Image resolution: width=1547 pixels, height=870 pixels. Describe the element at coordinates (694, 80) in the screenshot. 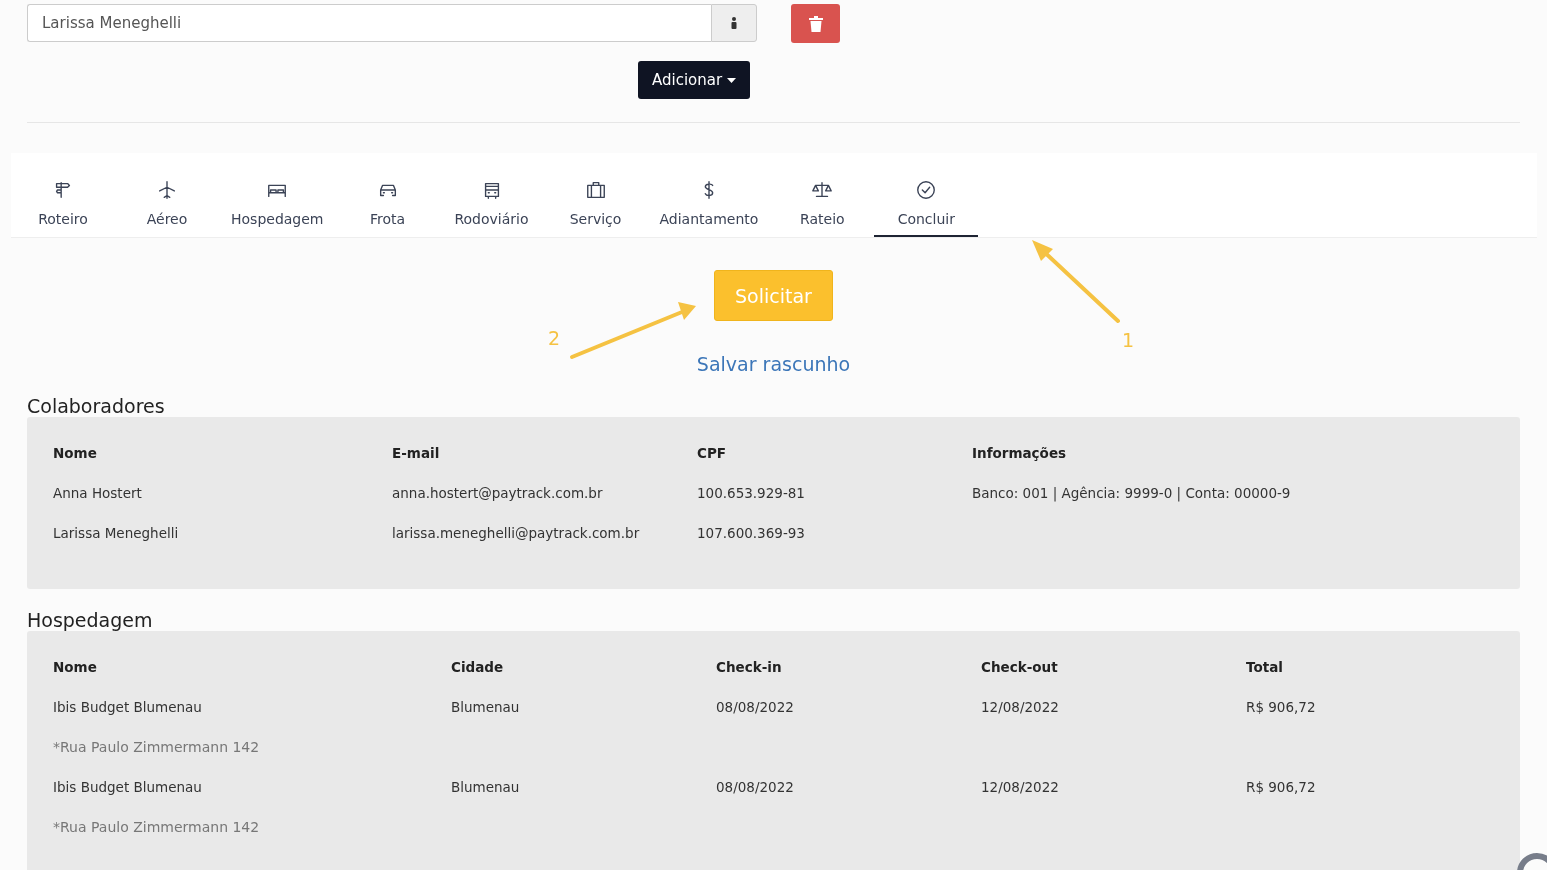

I see `add-dropdown-button: Adicionar` at that location.